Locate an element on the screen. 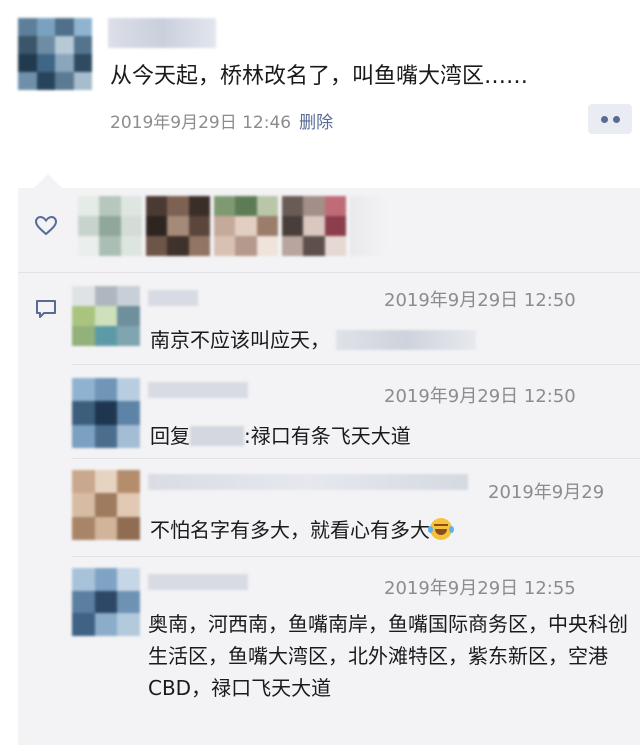 The image size is (640, 745). panel-arrow is located at coordinates (48, 181).